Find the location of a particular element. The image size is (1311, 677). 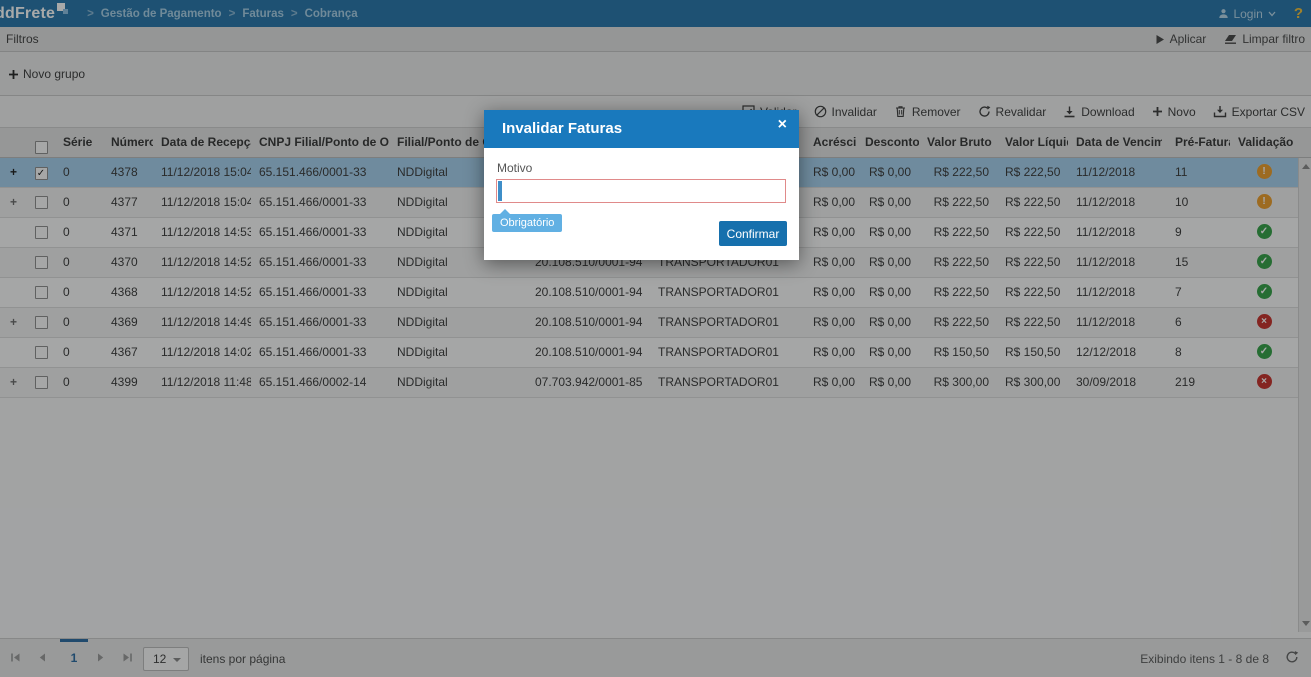

text-caret is located at coordinates (500, 191).